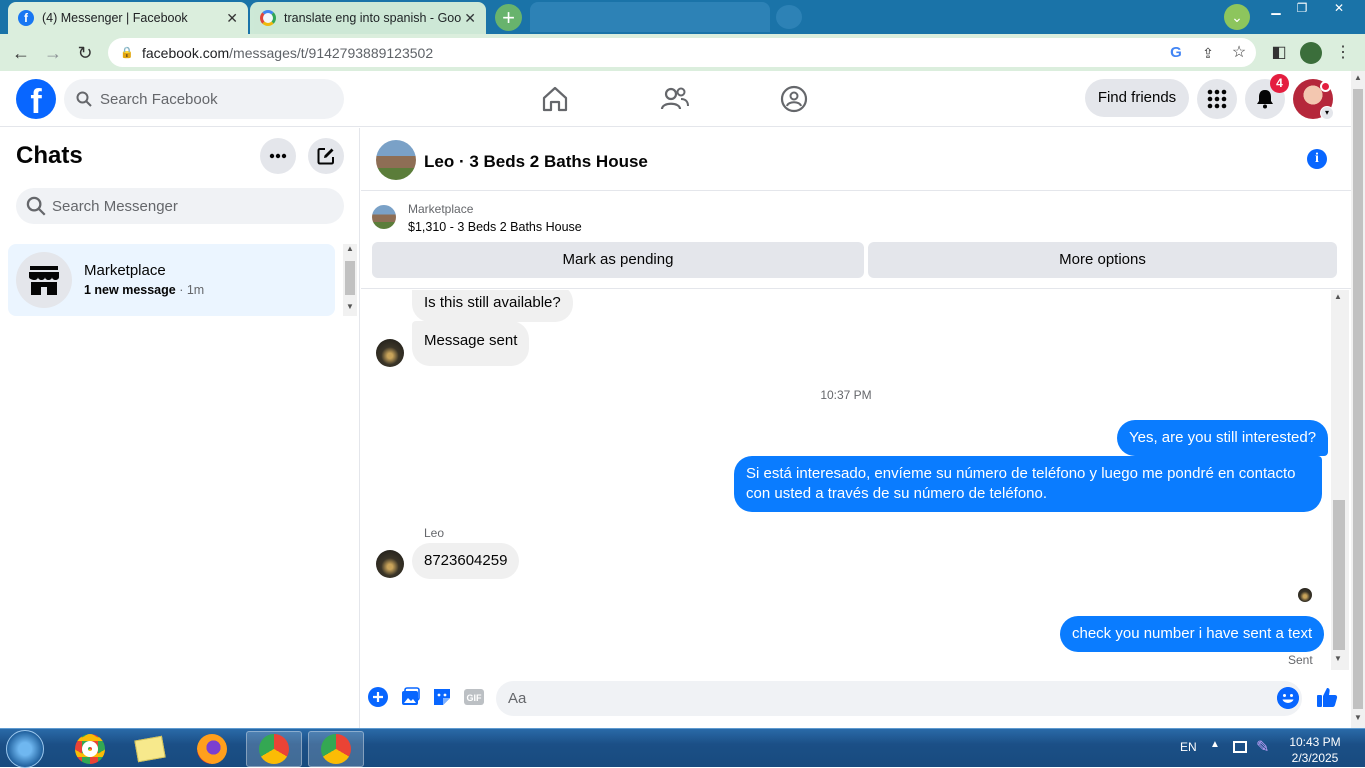 The image size is (1365, 768). Describe the element at coordinates (618, 260) in the screenshot. I see `mark-as-pending-button: Mark as pending` at that location.